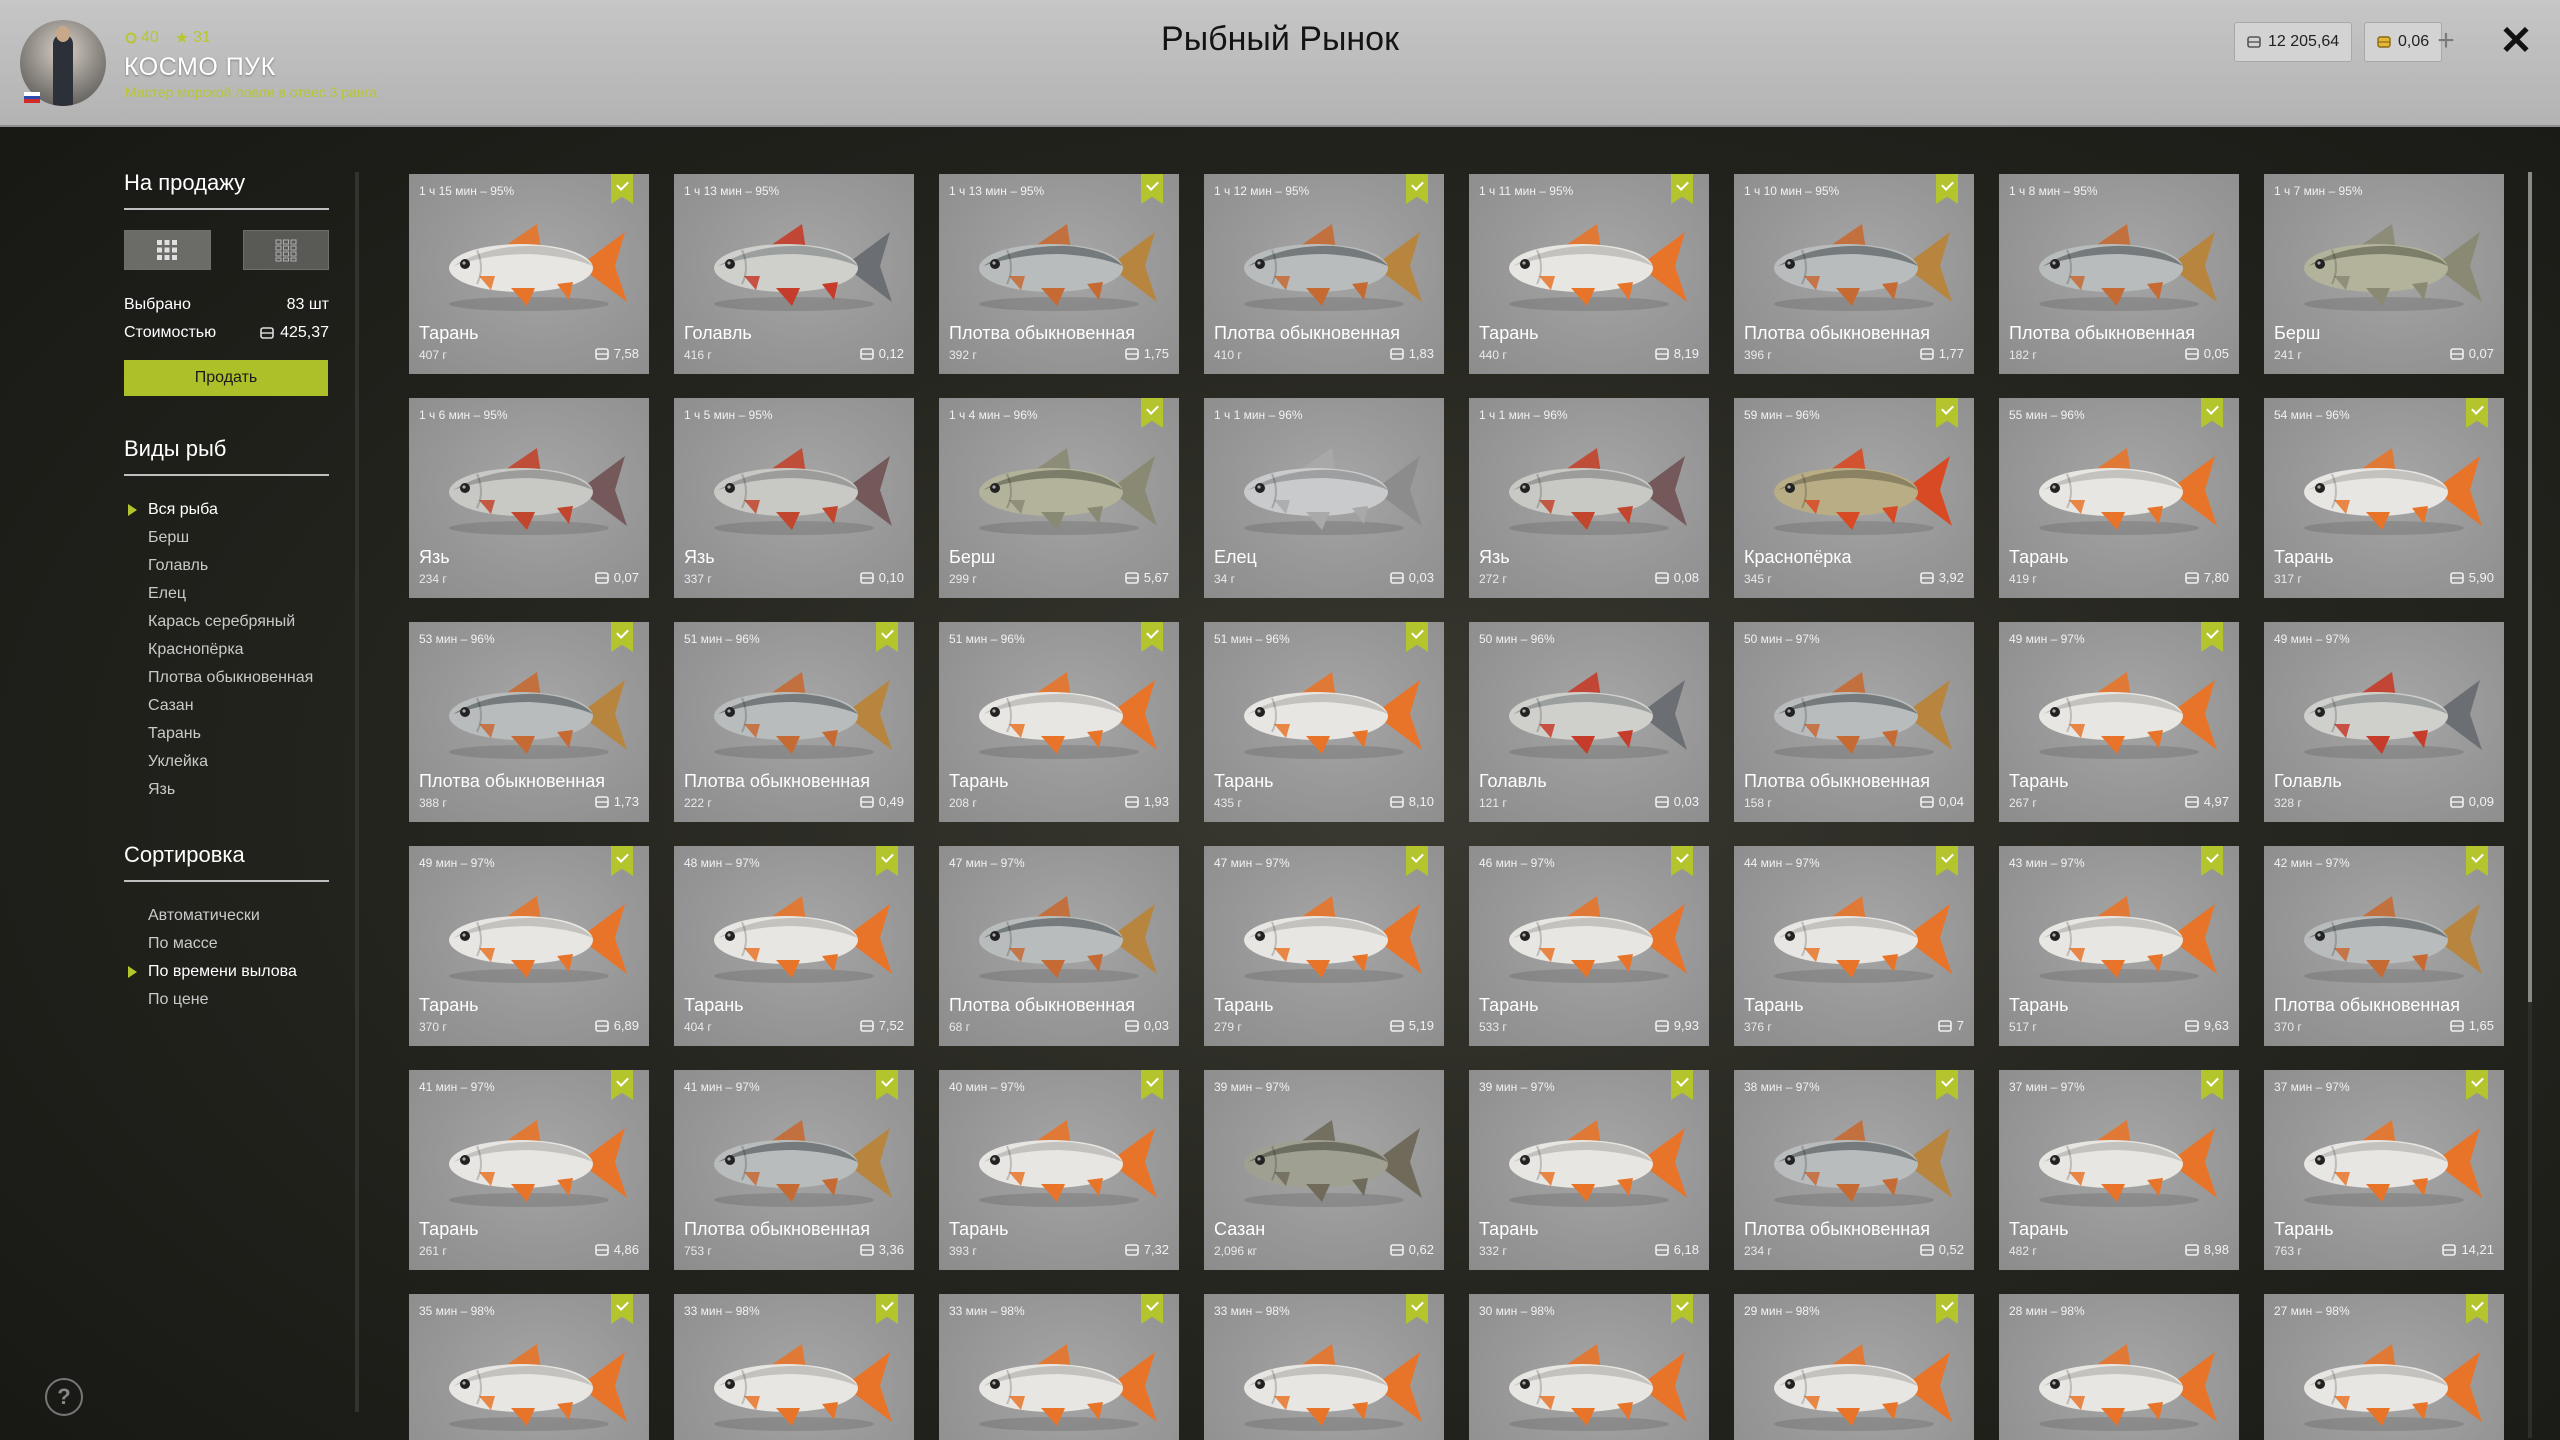 The width and height of the screenshot is (2560, 1440). Describe the element at coordinates (226, 538) in the screenshot. I see `species-filter-item: Берш` at that location.